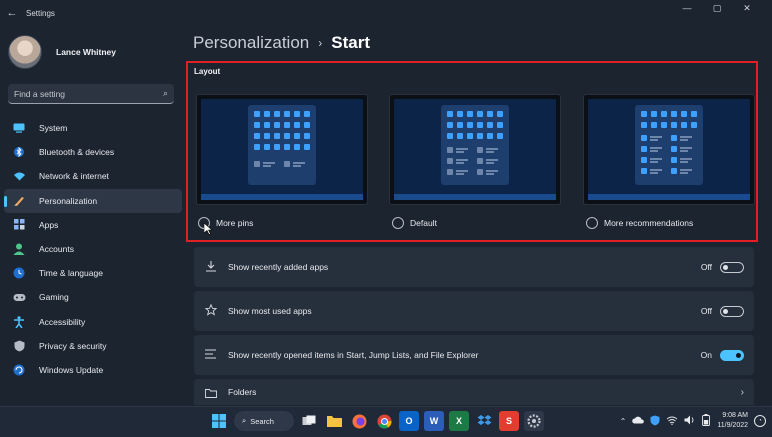 The image size is (772, 437). I want to click on defender-icon, so click(655, 421).